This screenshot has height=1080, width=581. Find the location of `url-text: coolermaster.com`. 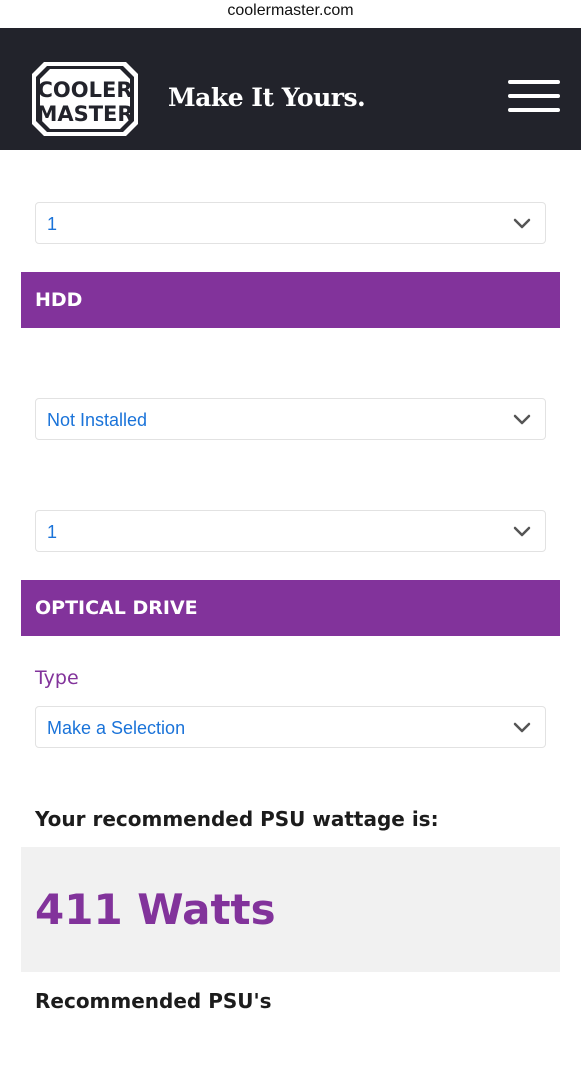

url-text: coolermaster.com is located at coordinates (290, 10).